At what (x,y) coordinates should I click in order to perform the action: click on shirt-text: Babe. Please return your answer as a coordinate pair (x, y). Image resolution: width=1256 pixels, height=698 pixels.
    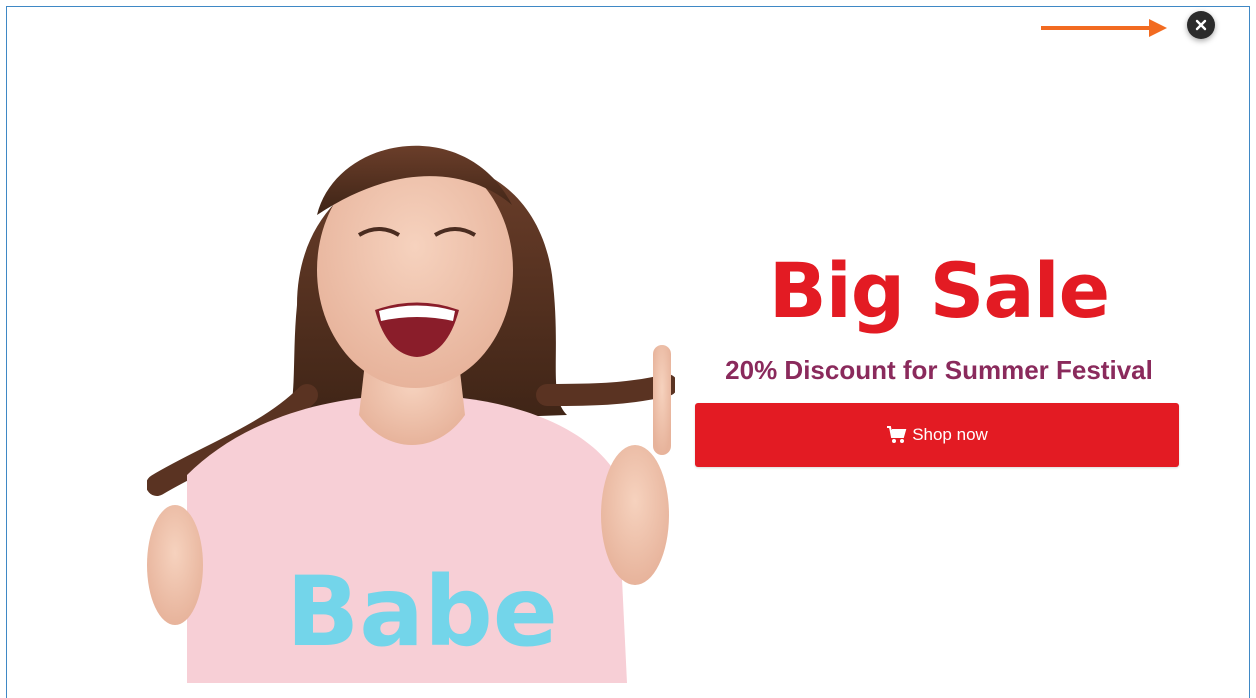
    Looking at the image, I should click on (422, 612).